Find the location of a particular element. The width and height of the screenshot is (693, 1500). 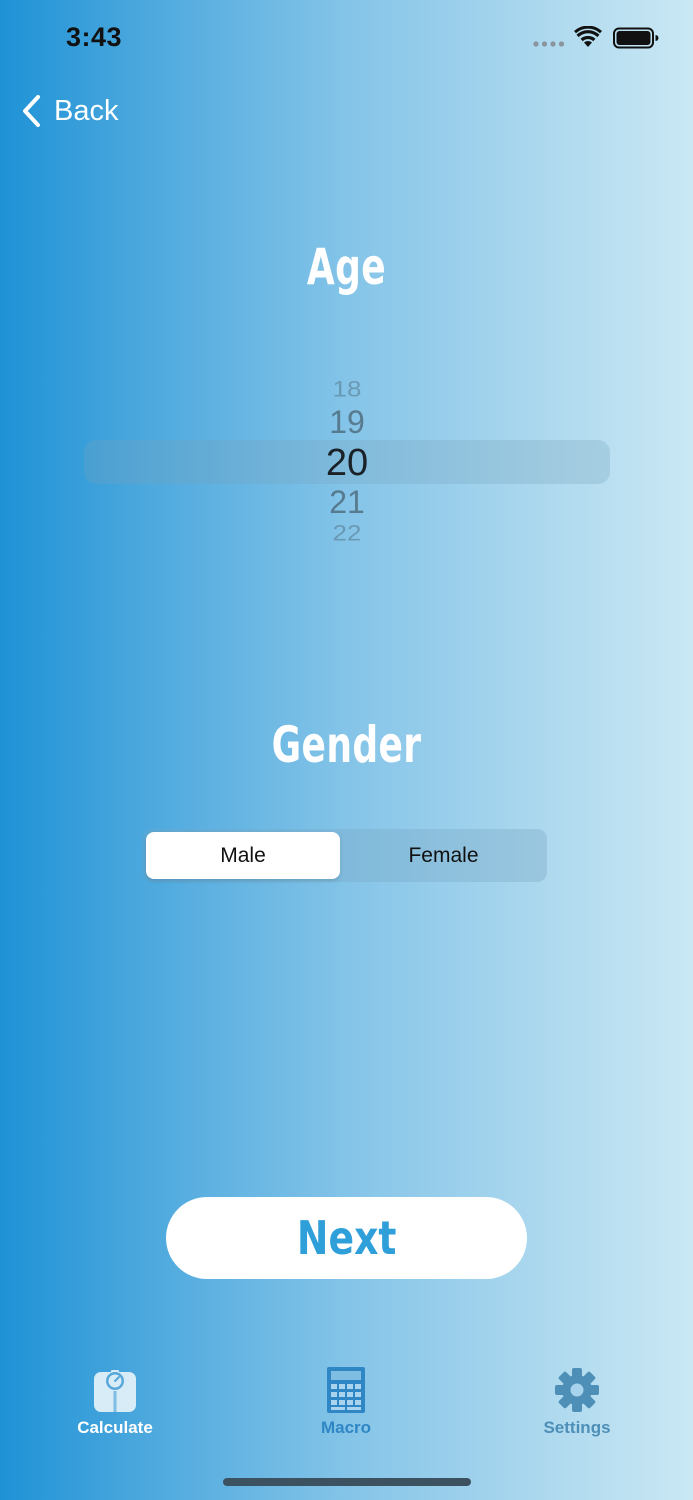

home-indicator is located at coordinates (347, 1482).